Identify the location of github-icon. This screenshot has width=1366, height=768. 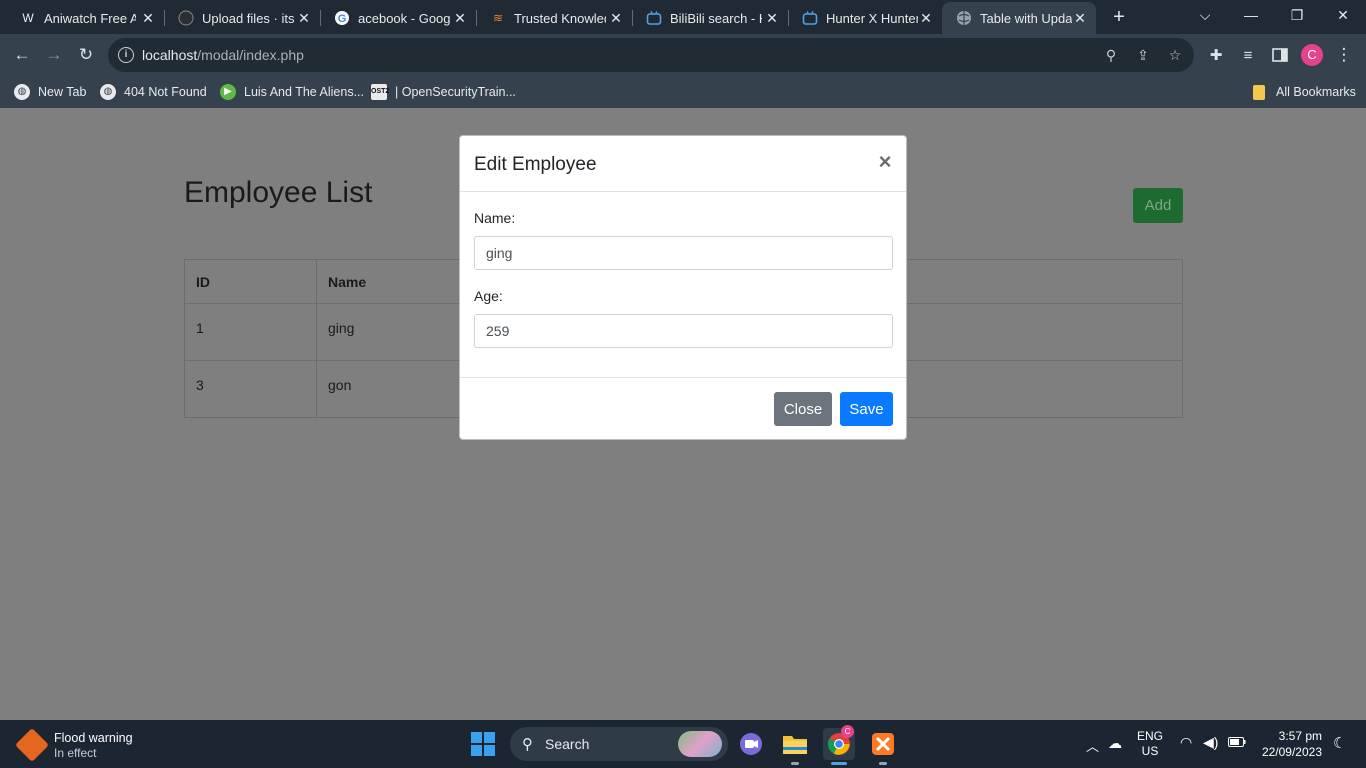
(186, 18).